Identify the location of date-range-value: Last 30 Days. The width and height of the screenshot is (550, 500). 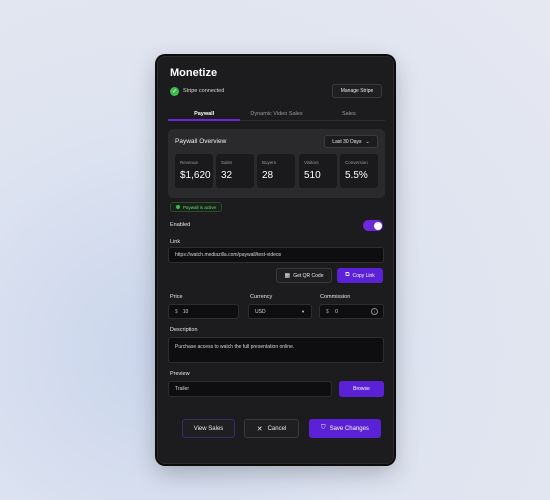
(347, 141).